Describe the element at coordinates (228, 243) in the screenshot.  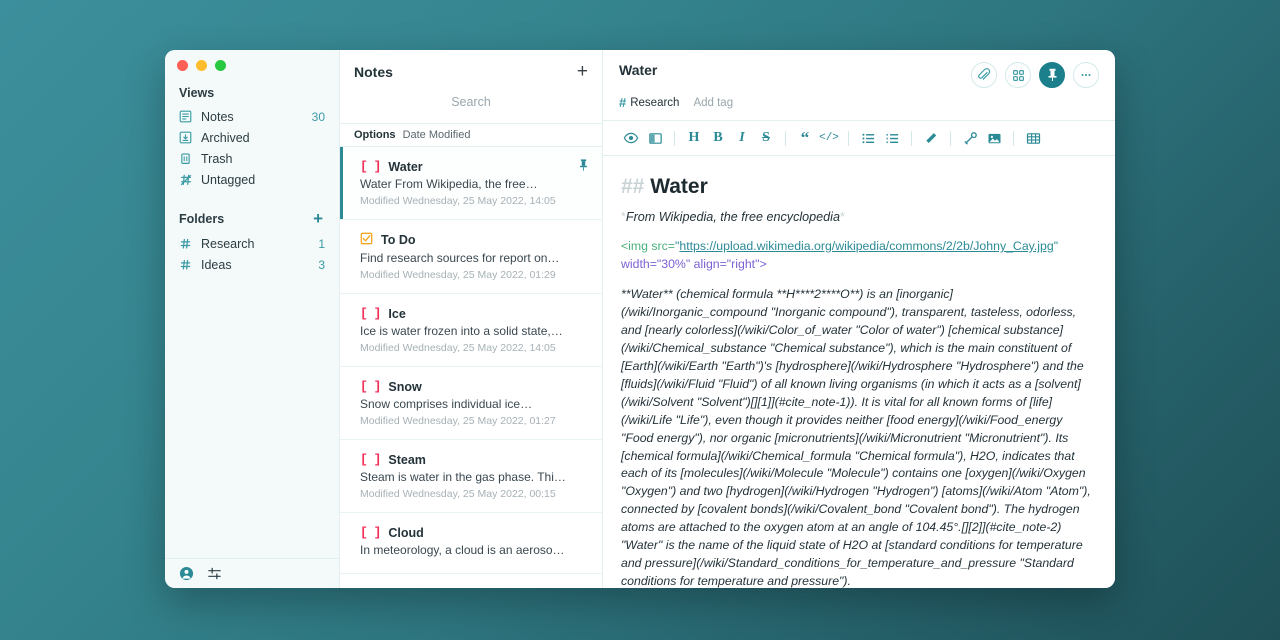
I see `sidebar-item-label: Research` at that location.